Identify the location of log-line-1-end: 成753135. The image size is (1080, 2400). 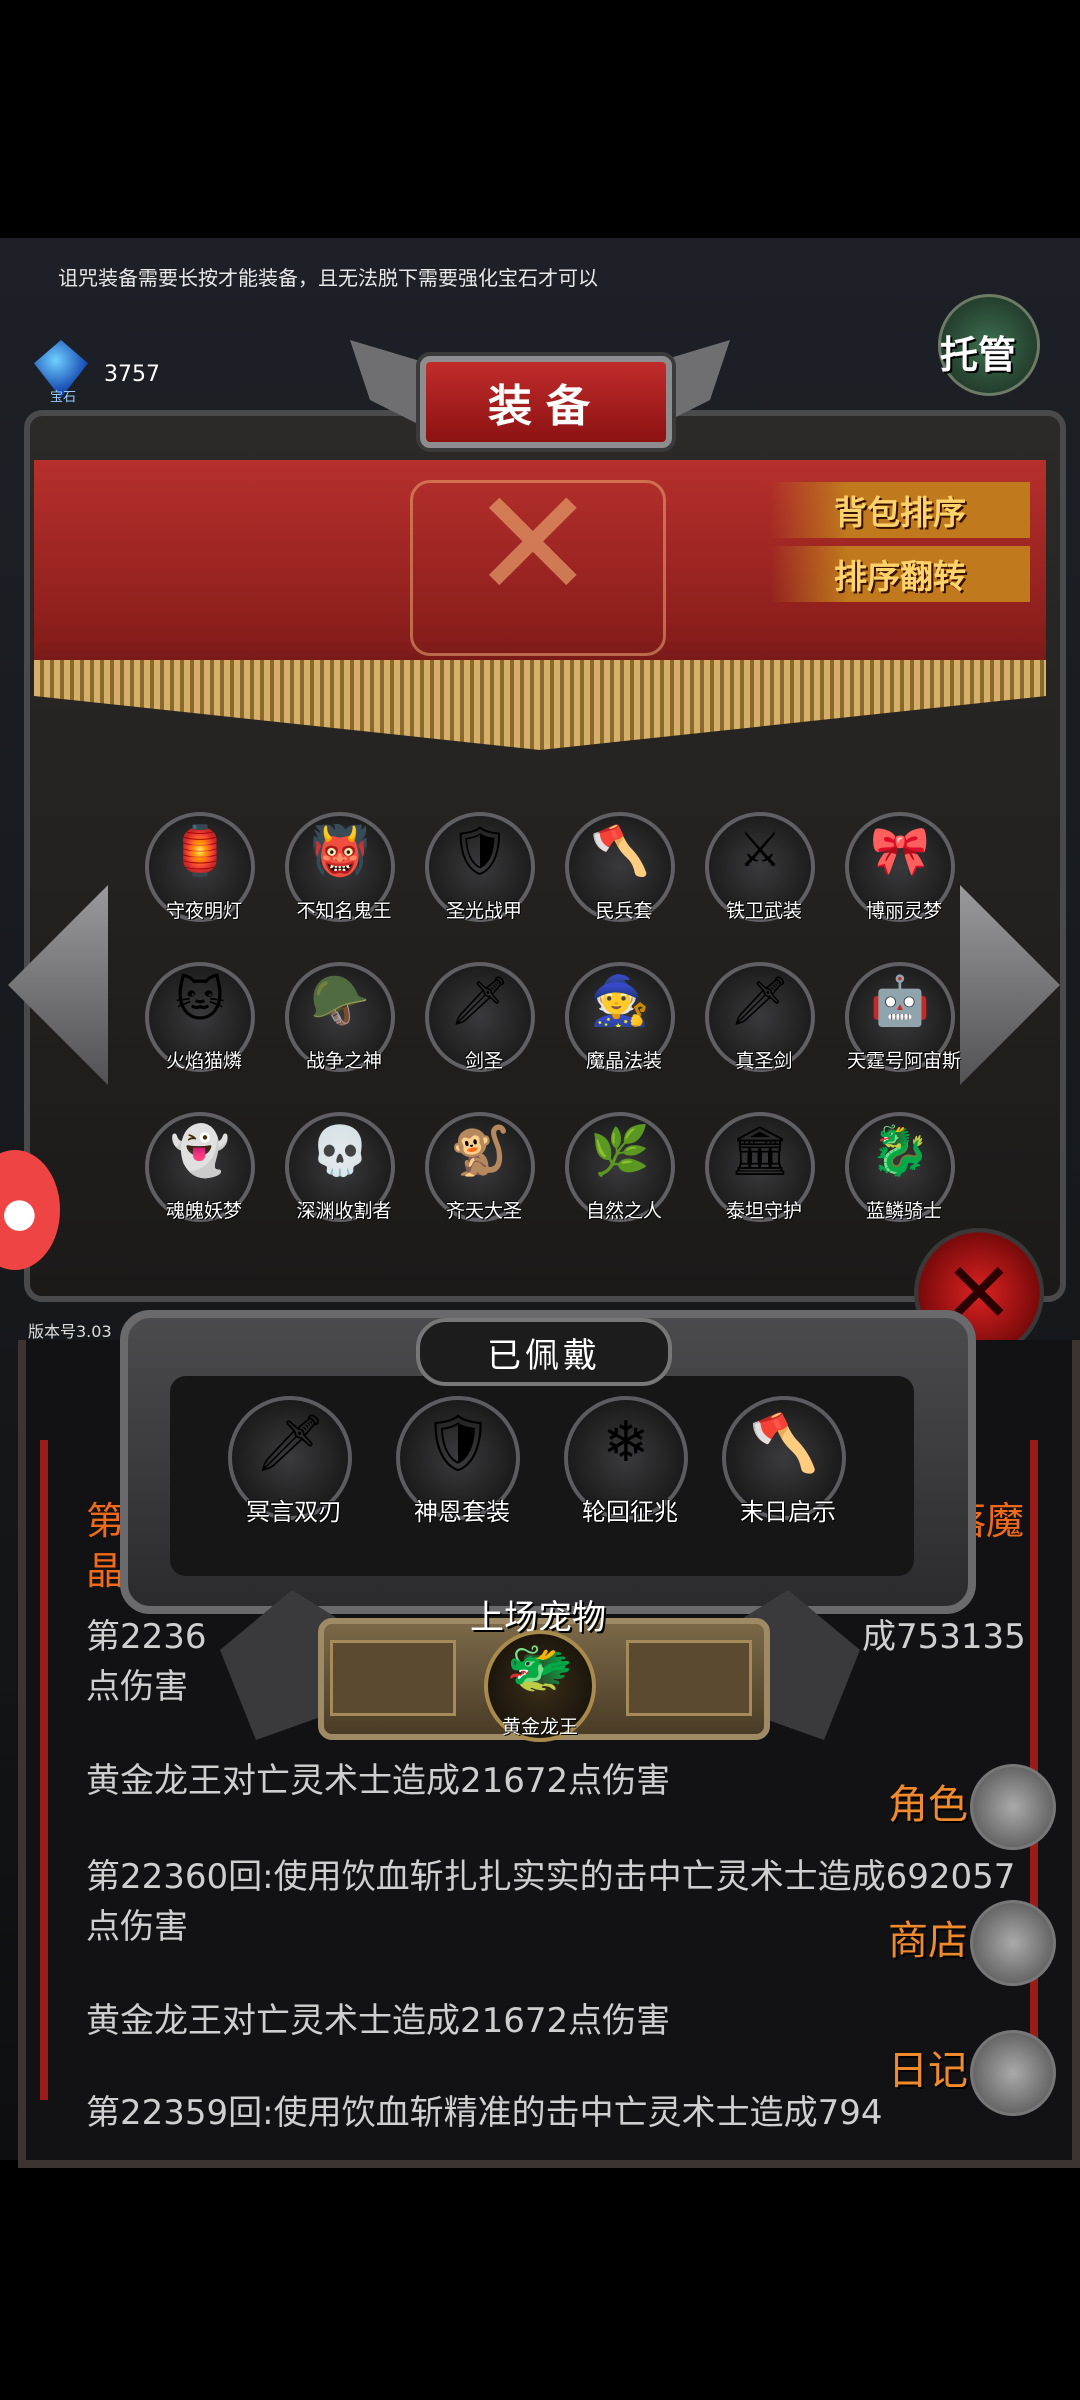
(944, 1637).